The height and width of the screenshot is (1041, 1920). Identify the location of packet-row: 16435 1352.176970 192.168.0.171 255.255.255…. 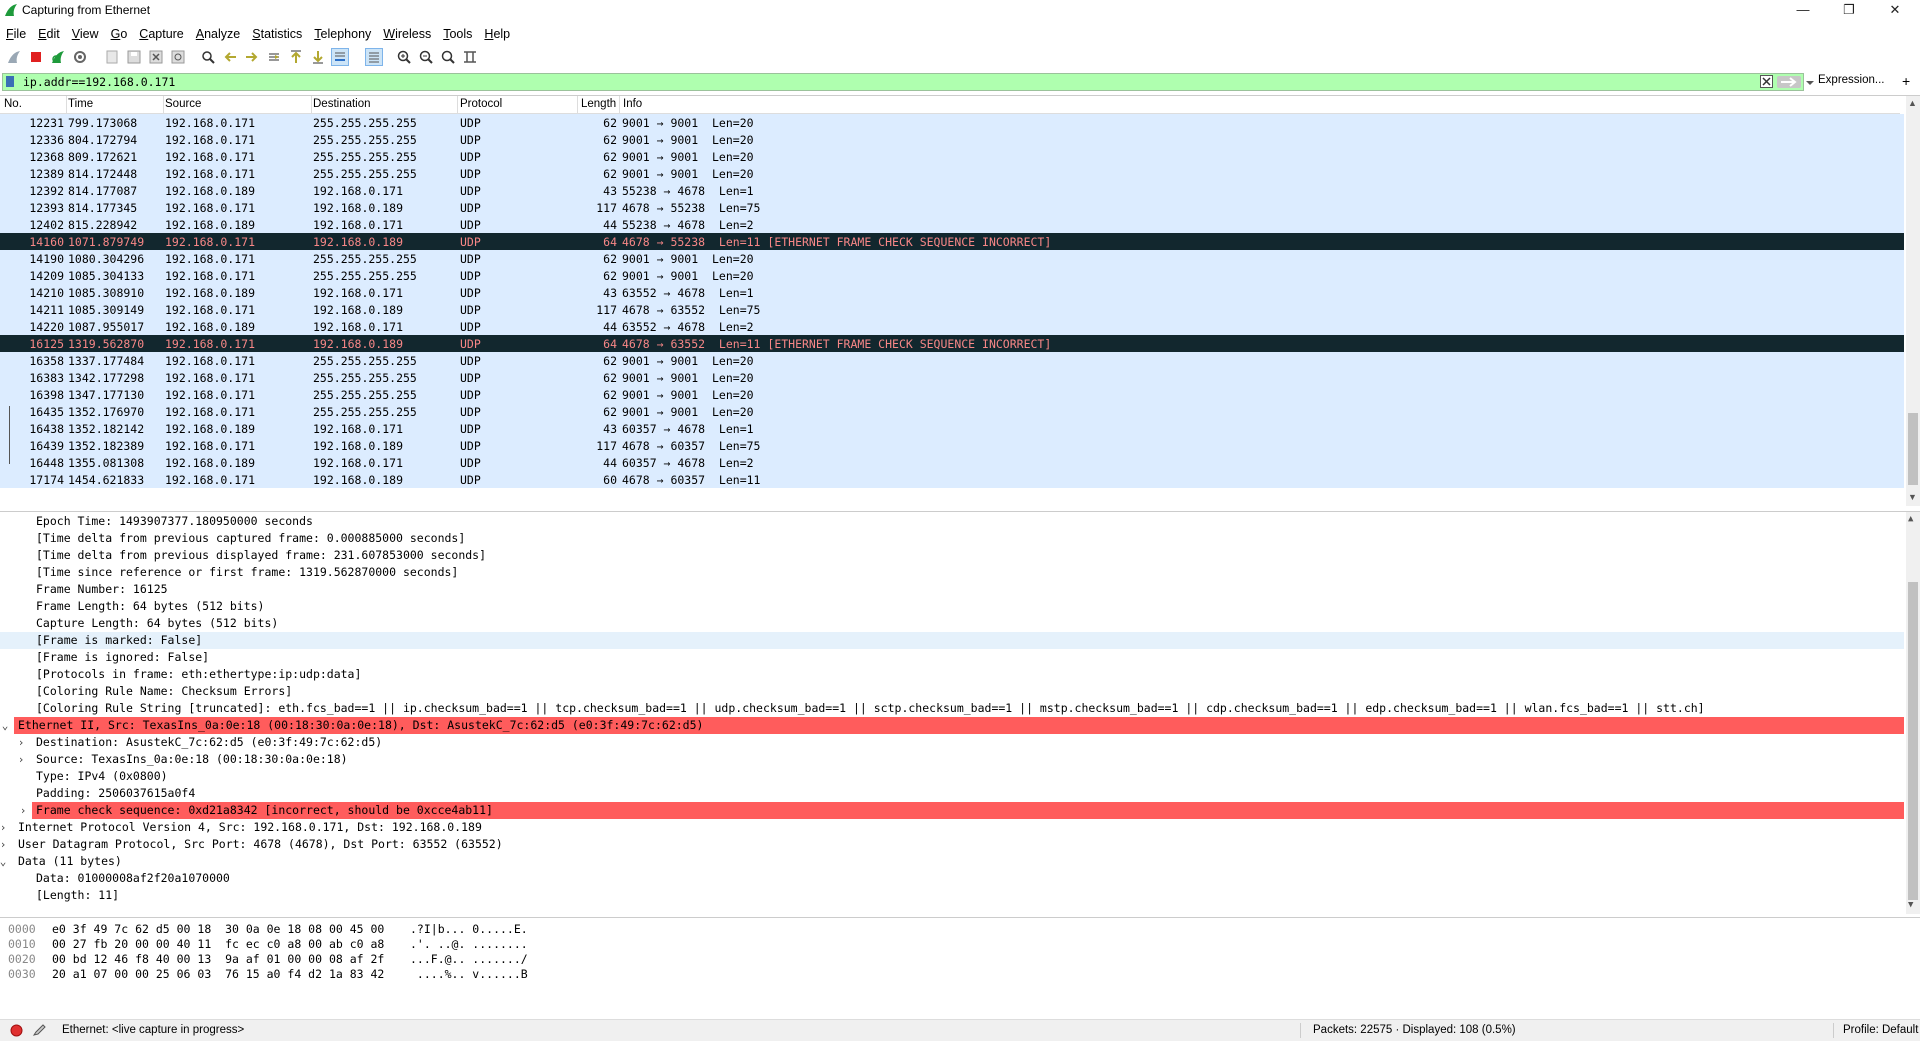
(952, 411).